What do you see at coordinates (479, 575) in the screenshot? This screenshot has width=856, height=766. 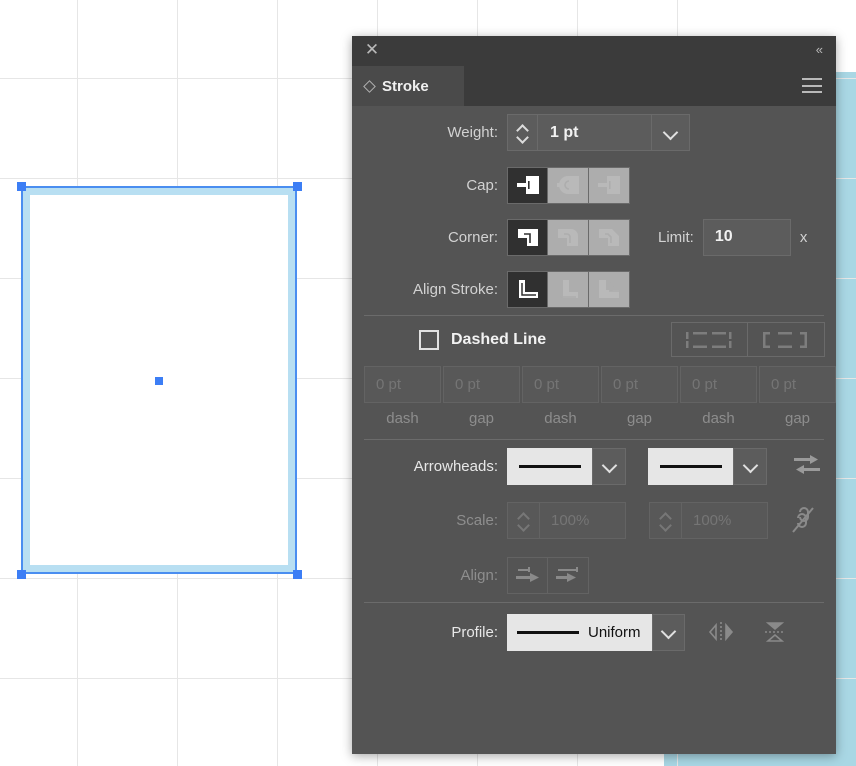 I see `arrowhead-align-label: Align:` at bounding box center [479, 575].